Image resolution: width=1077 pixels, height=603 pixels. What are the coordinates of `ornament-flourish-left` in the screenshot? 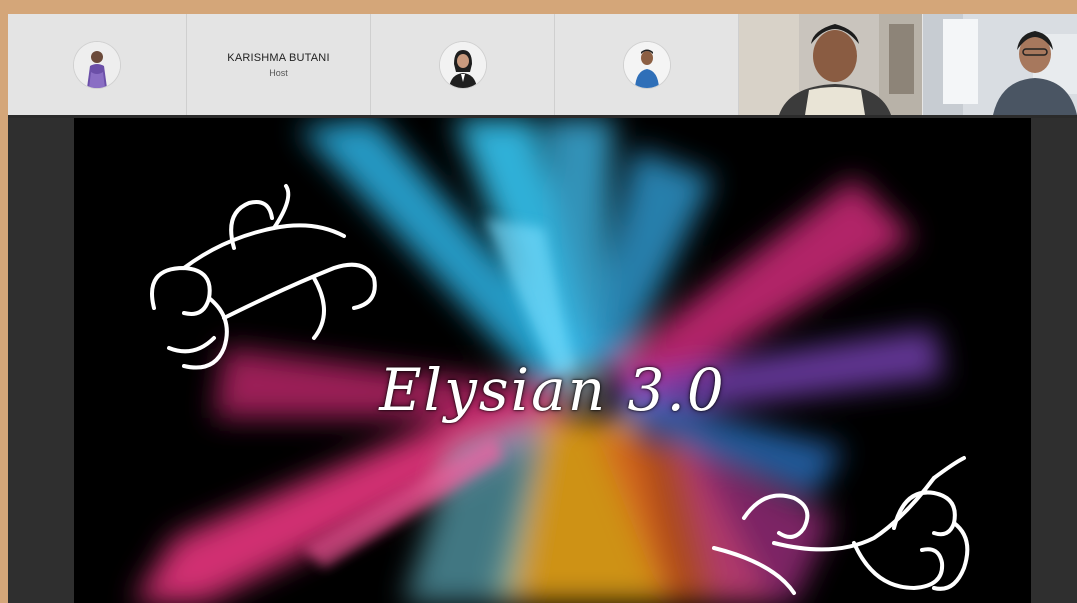 It's located at (263, 277).